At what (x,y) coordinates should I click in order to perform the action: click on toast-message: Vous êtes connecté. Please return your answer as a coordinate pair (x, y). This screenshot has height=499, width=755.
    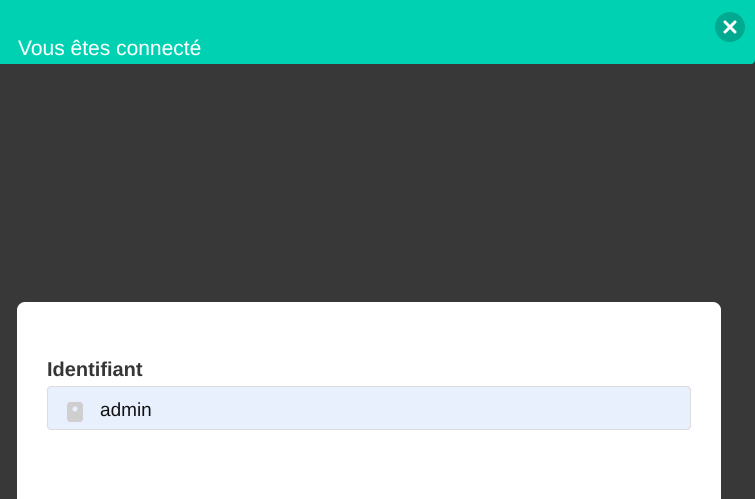
    Looking at the image, I should click on (110, 49).